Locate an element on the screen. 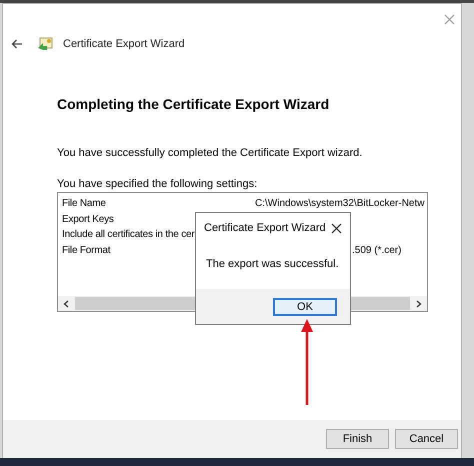 This screenshot has width=474, height=466. setting-value: C:\Windows\system32\BitLocker-Netw is located at coordinates (339, 204).